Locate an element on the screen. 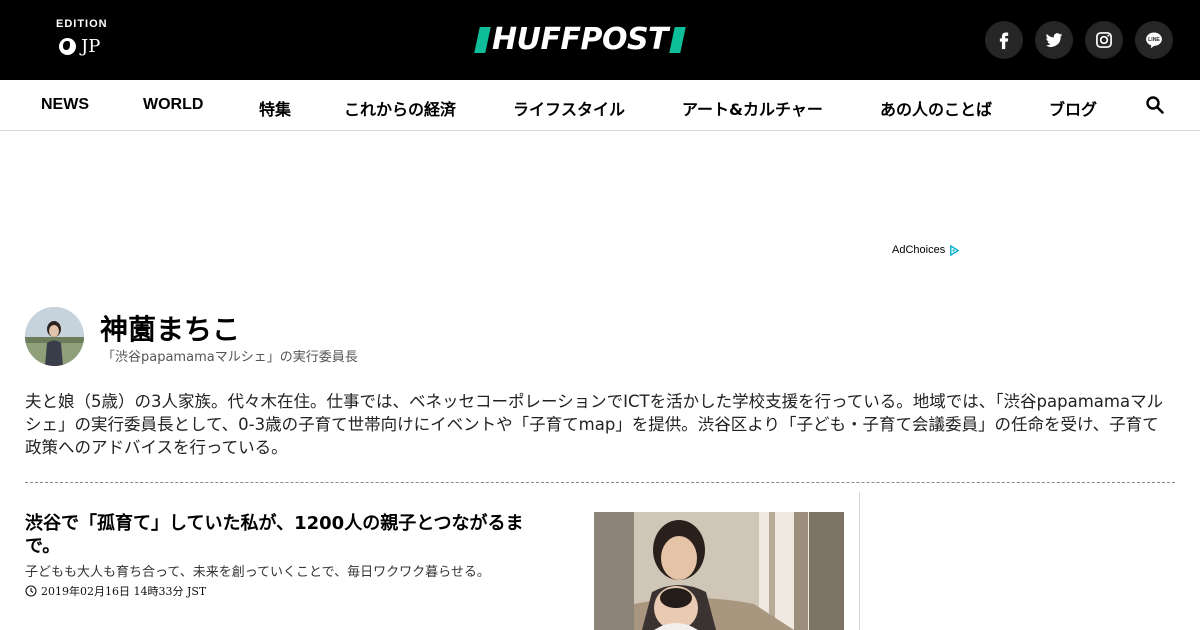  search-icon is located at coordinates (1155, 105).